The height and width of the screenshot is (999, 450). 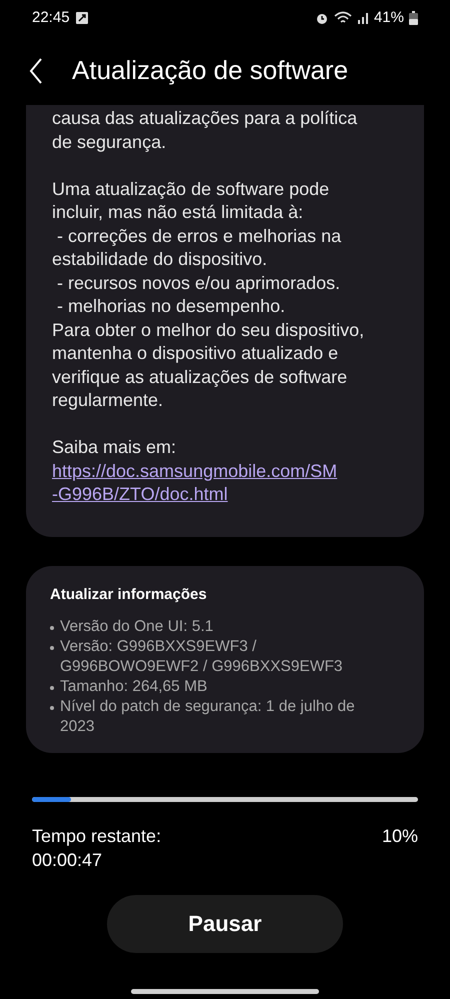 What do you see at coordinates (171, 306) in the screenshot?
I see `notes-text-line: - melhorias no desempenho.` at bounding box center [171, 306].